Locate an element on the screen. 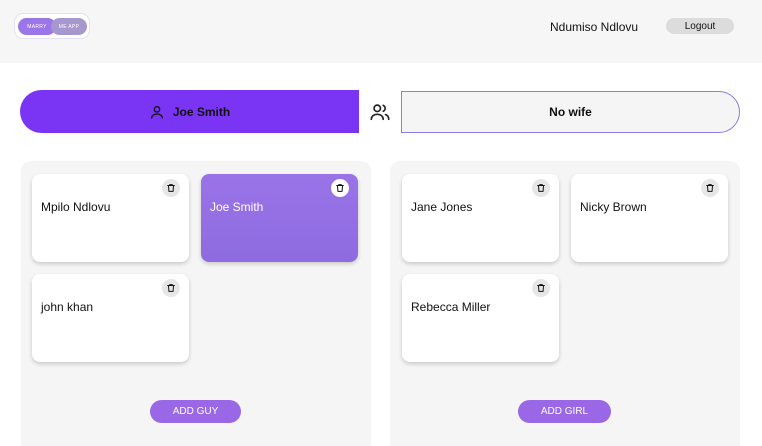  guy-card-selected: Joe Smith is located at coordinates (279, 218).